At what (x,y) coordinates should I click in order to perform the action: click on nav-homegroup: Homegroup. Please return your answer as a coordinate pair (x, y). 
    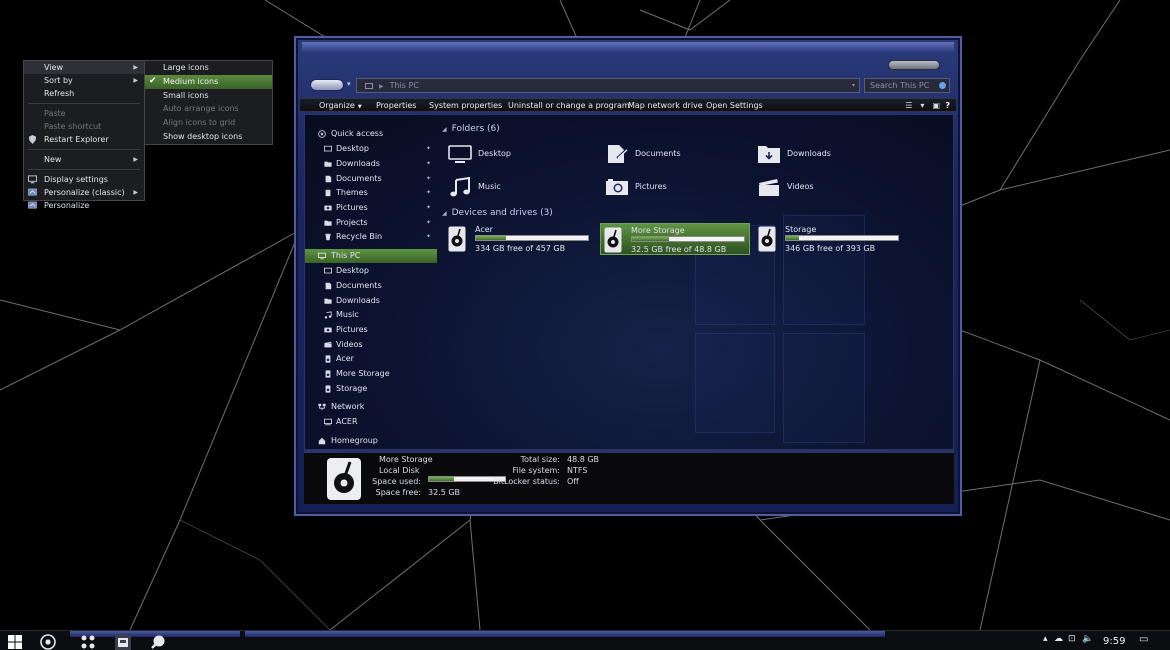
    Looking at the image, I should click on (371, 441).